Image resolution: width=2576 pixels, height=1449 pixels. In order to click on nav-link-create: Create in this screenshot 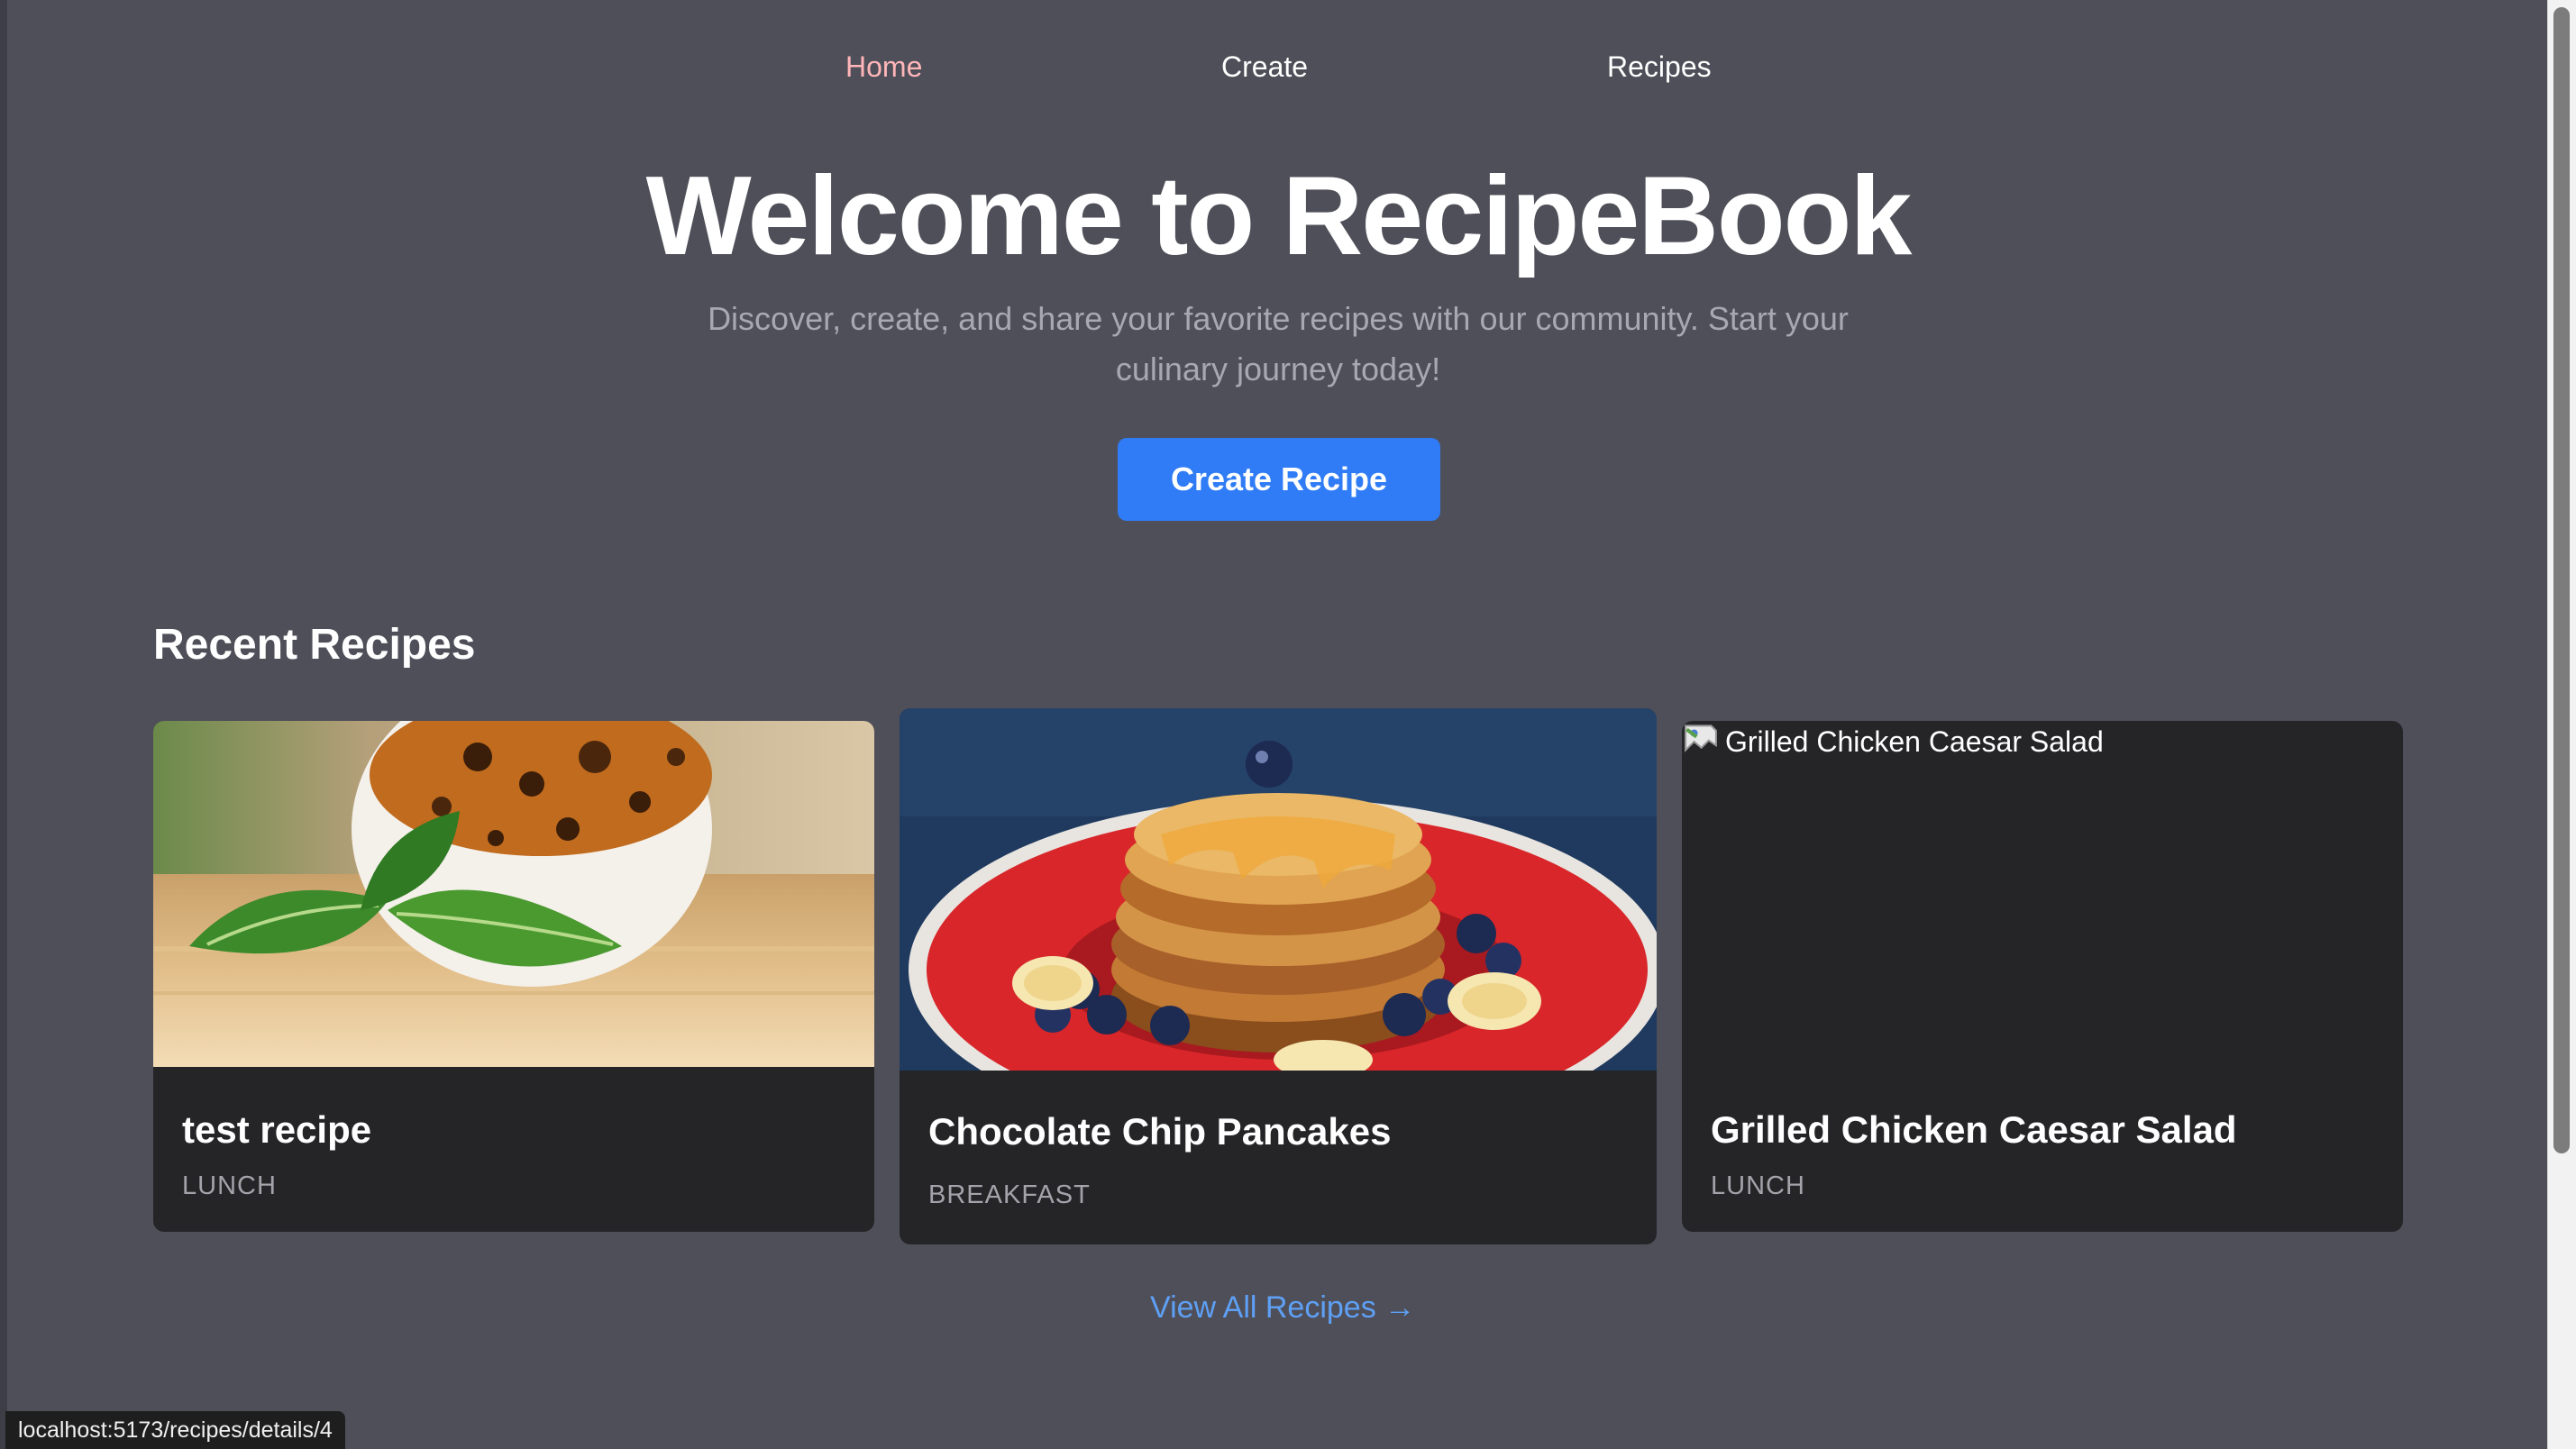, I will do `click(1264, 66)`.